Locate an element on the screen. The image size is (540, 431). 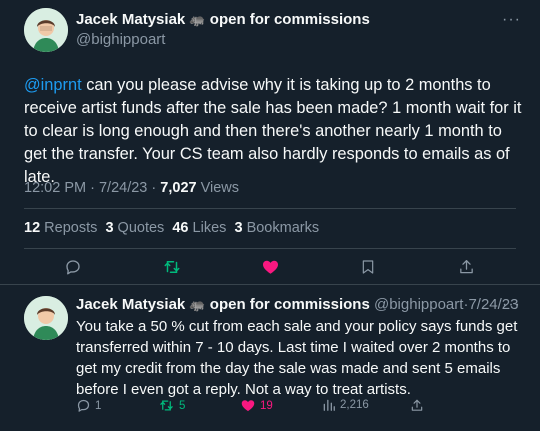
reply-author-handle: @bighippoart is located at coordinates (418, 304).